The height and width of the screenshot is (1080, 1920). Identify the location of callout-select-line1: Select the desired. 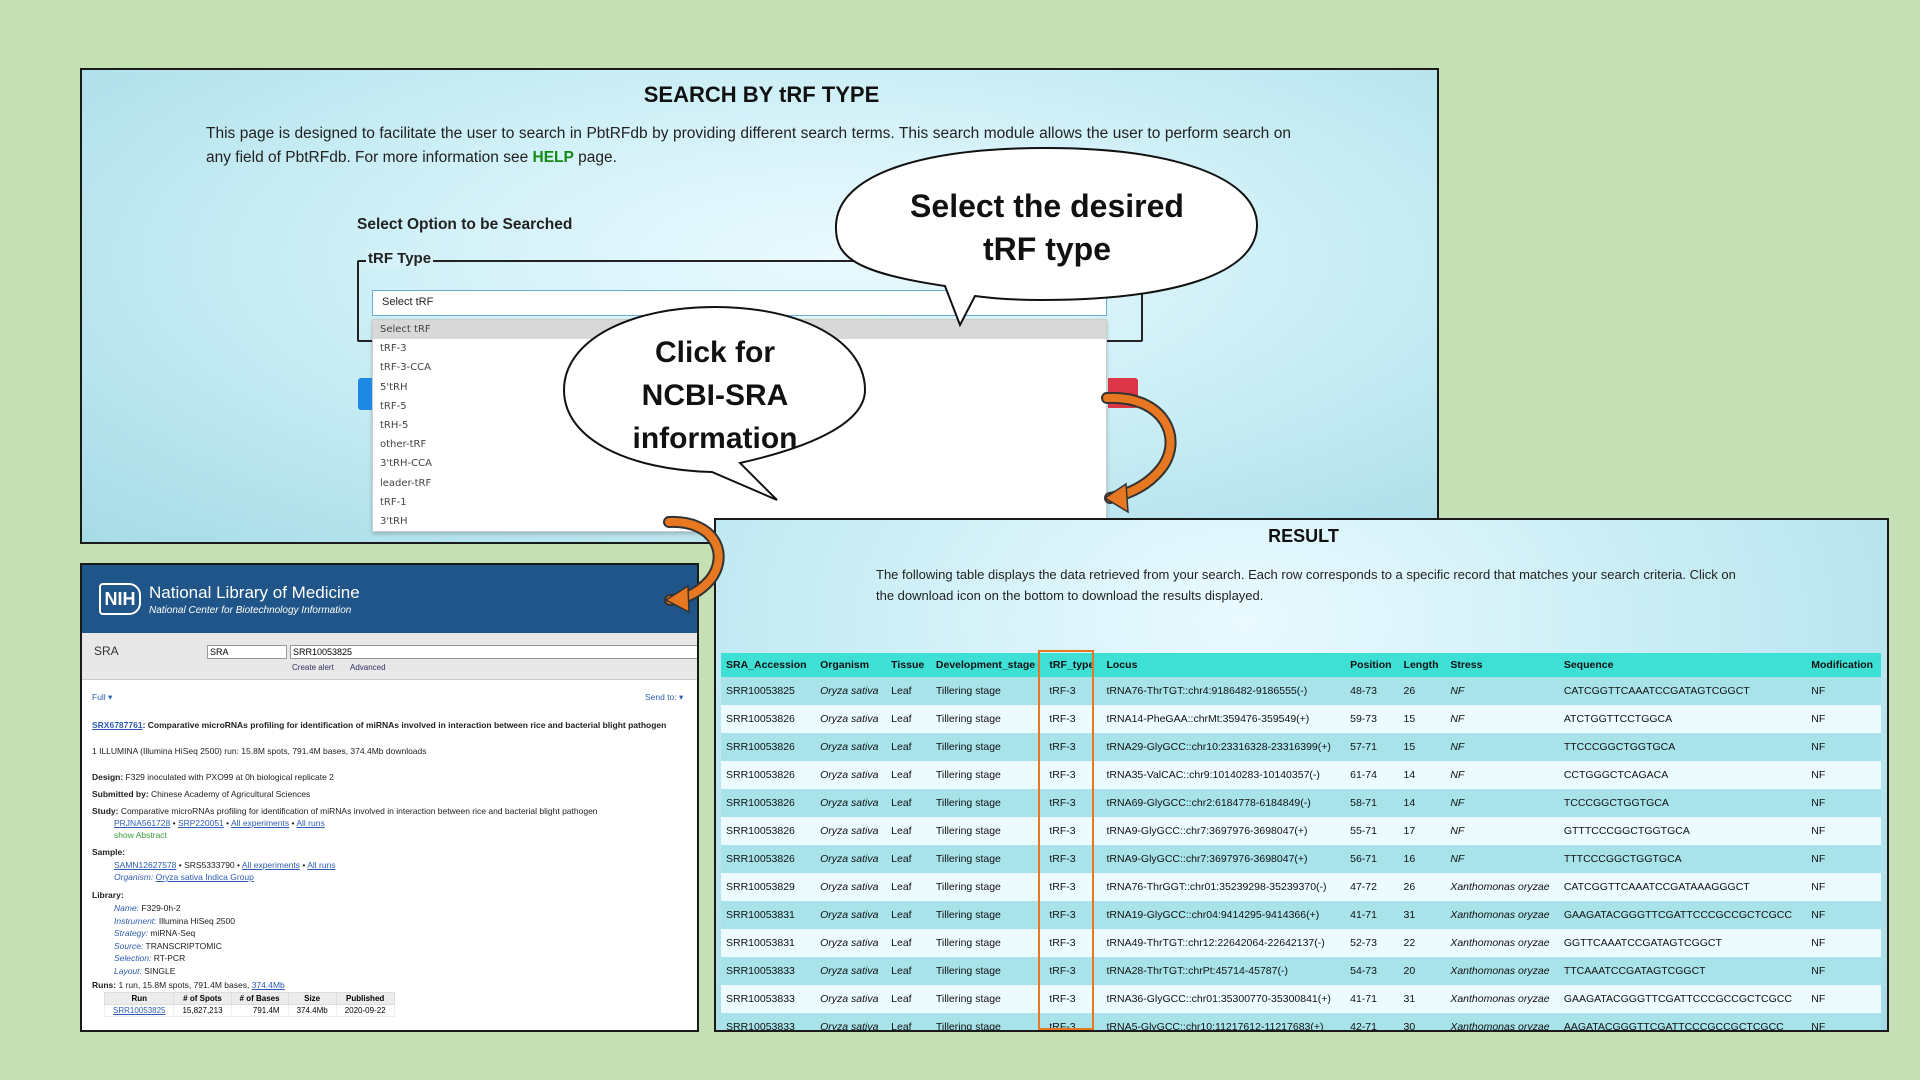
(1047, 206).